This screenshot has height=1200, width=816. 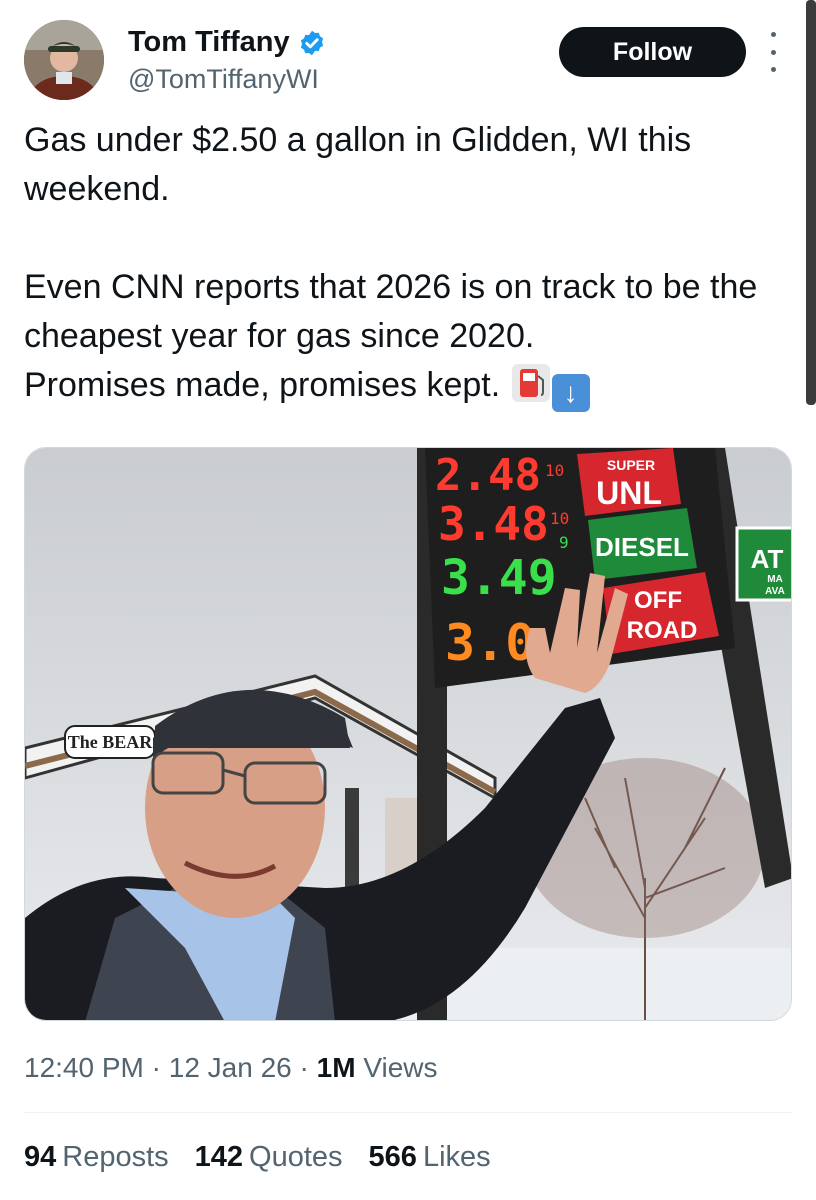 I want to click on tweet-stats: 94 Reposts 142 Quotes 566 Likes, so click(x=270, y=1157).